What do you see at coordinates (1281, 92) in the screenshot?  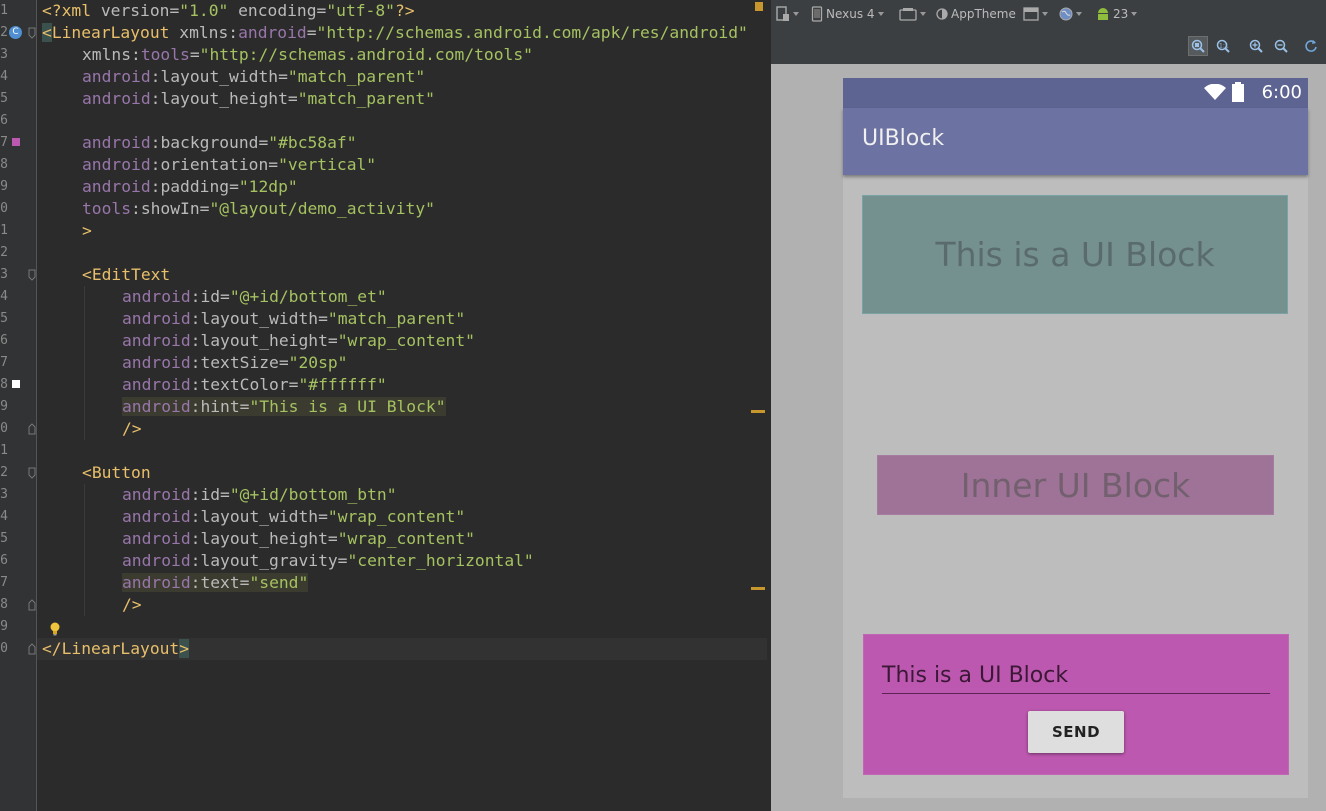 I see `status-time: 6:00` at bounding box center [1281, 92].